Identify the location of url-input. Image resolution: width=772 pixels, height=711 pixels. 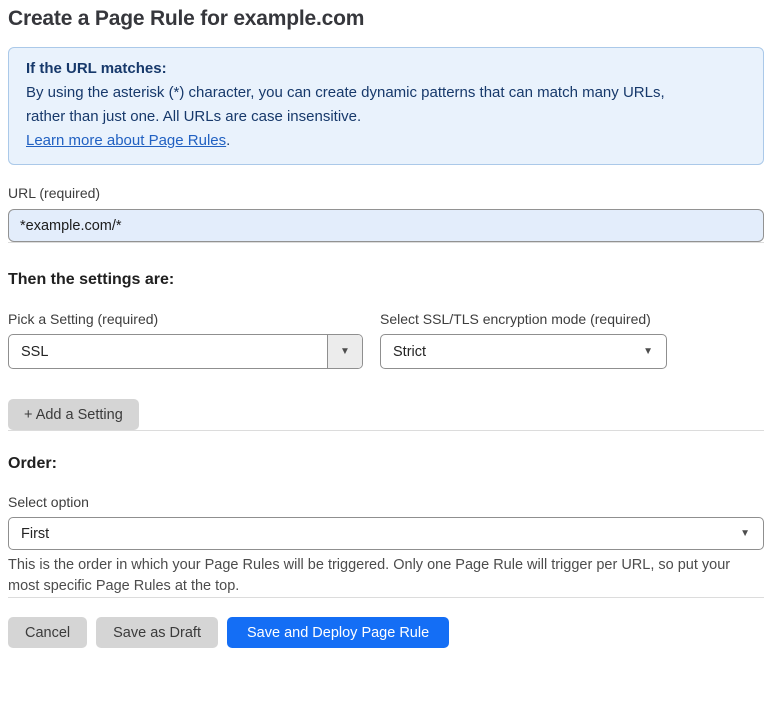
(386, 225).